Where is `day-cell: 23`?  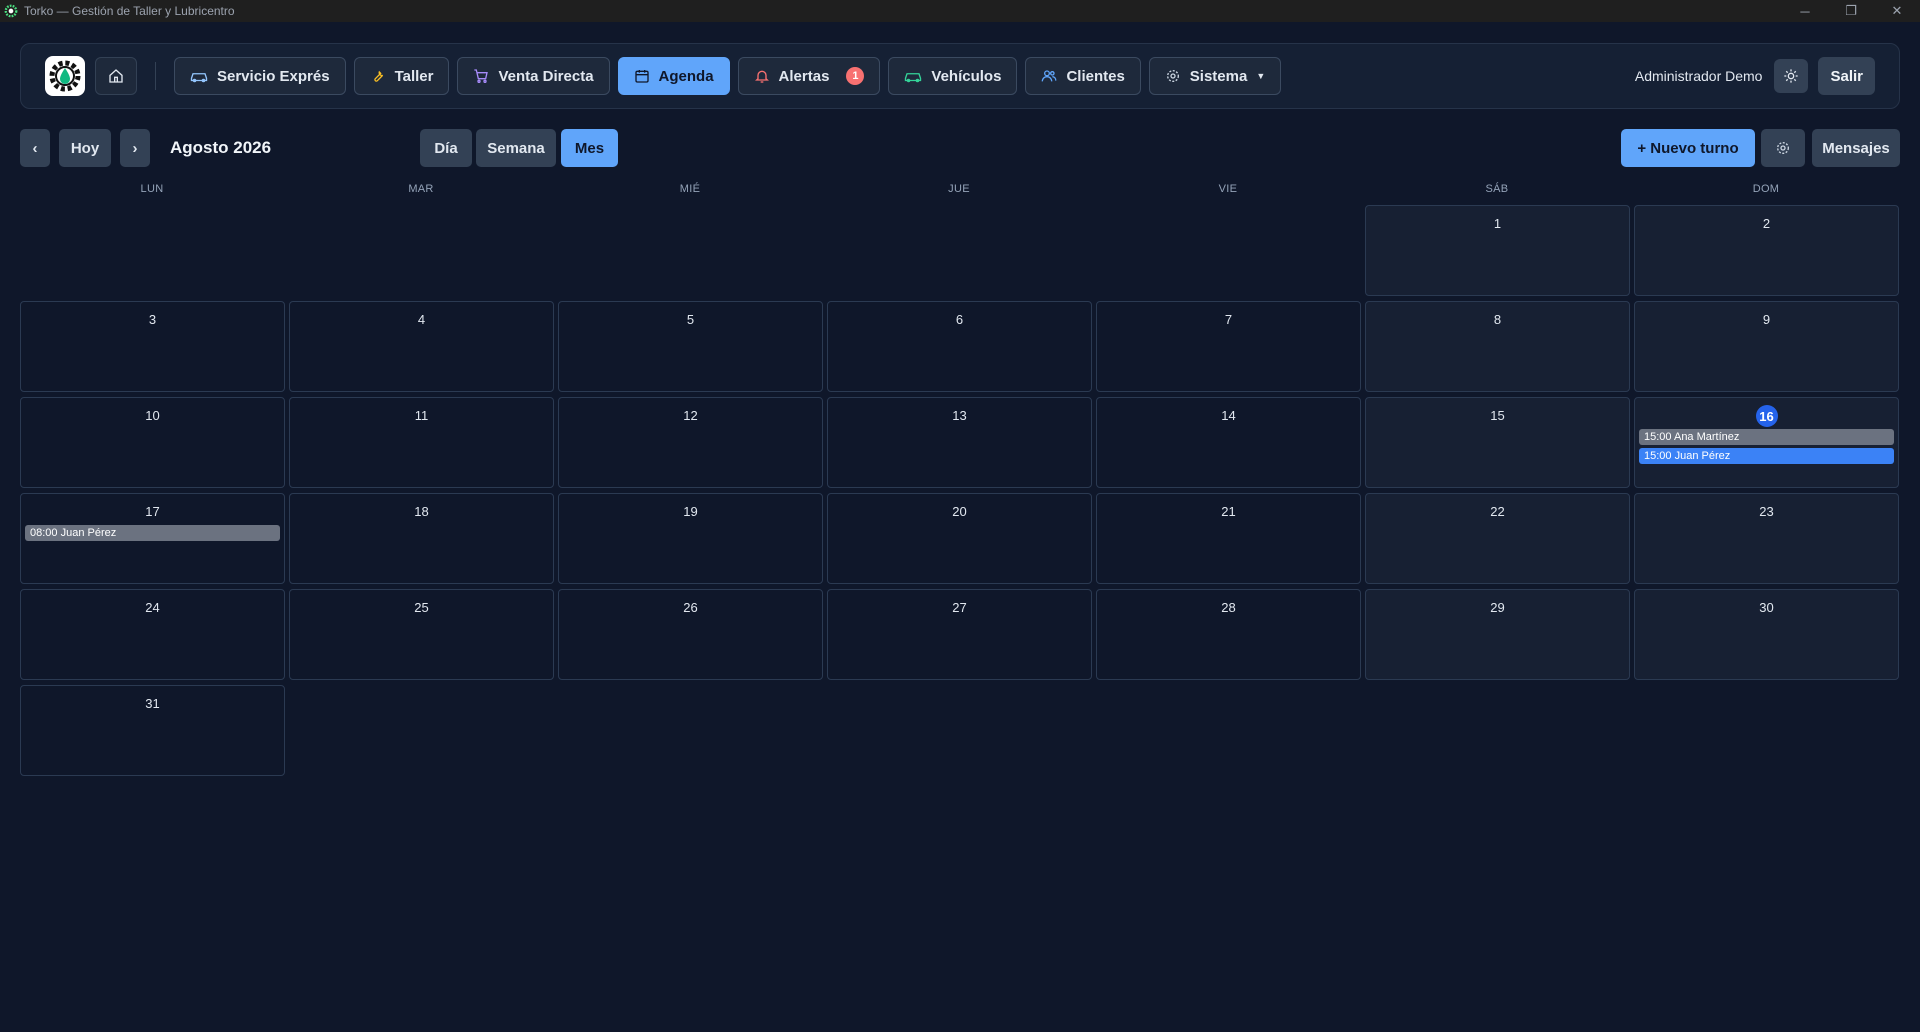 day-cell: 23 is located at coordinates (1766, 538).